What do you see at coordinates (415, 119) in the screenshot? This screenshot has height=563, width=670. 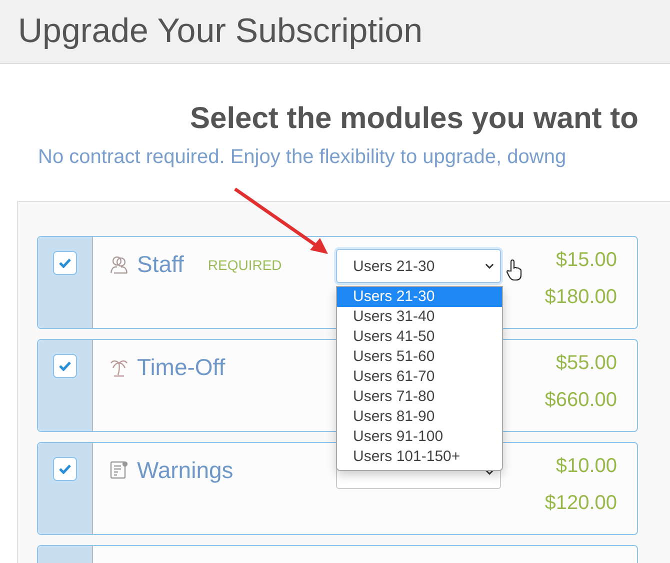 I see `section-heading: Select the modules you want to` at bounding box center [415, 119].